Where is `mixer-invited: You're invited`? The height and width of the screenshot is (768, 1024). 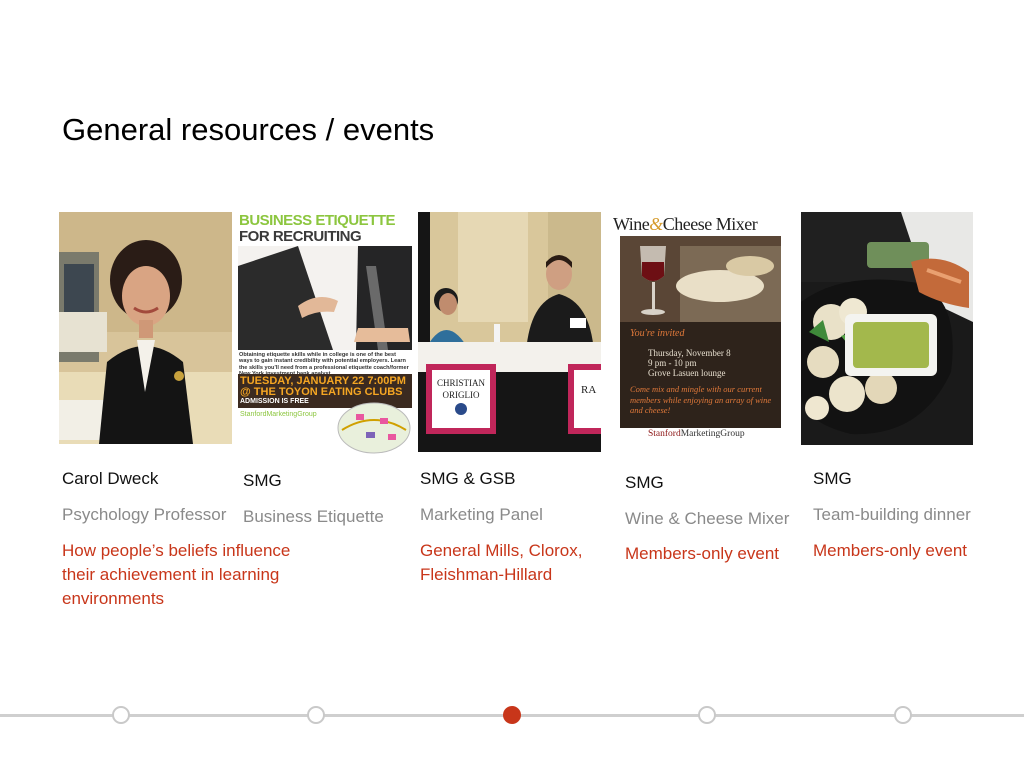 mixer-invited: You're invited is located at coordinates (657, 333).